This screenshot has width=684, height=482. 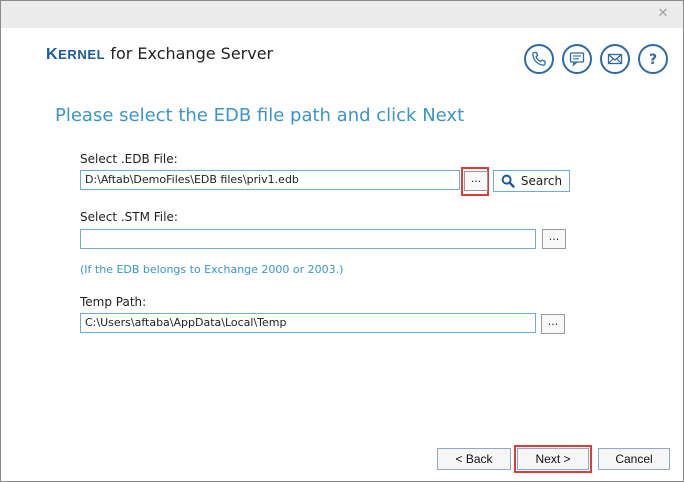 I want to click on close-window-button: ✕, so click(x=663, y=14).